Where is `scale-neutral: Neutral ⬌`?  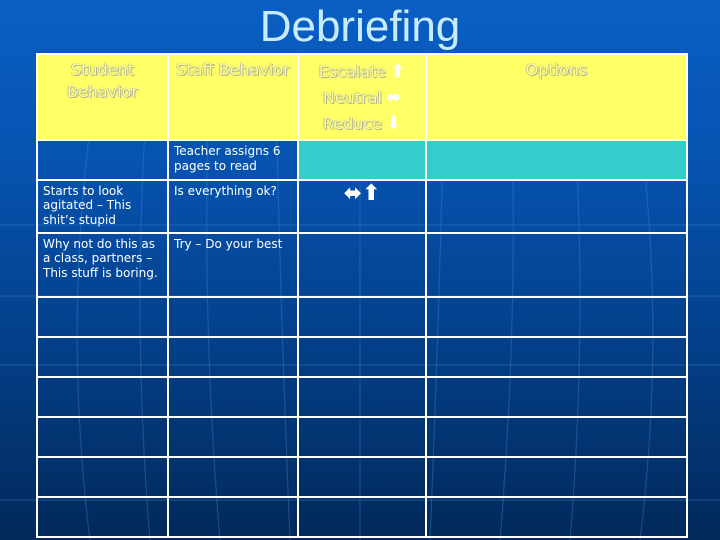
scale-neutral: Neutral ⬌ is located at coordinates (362, 98).